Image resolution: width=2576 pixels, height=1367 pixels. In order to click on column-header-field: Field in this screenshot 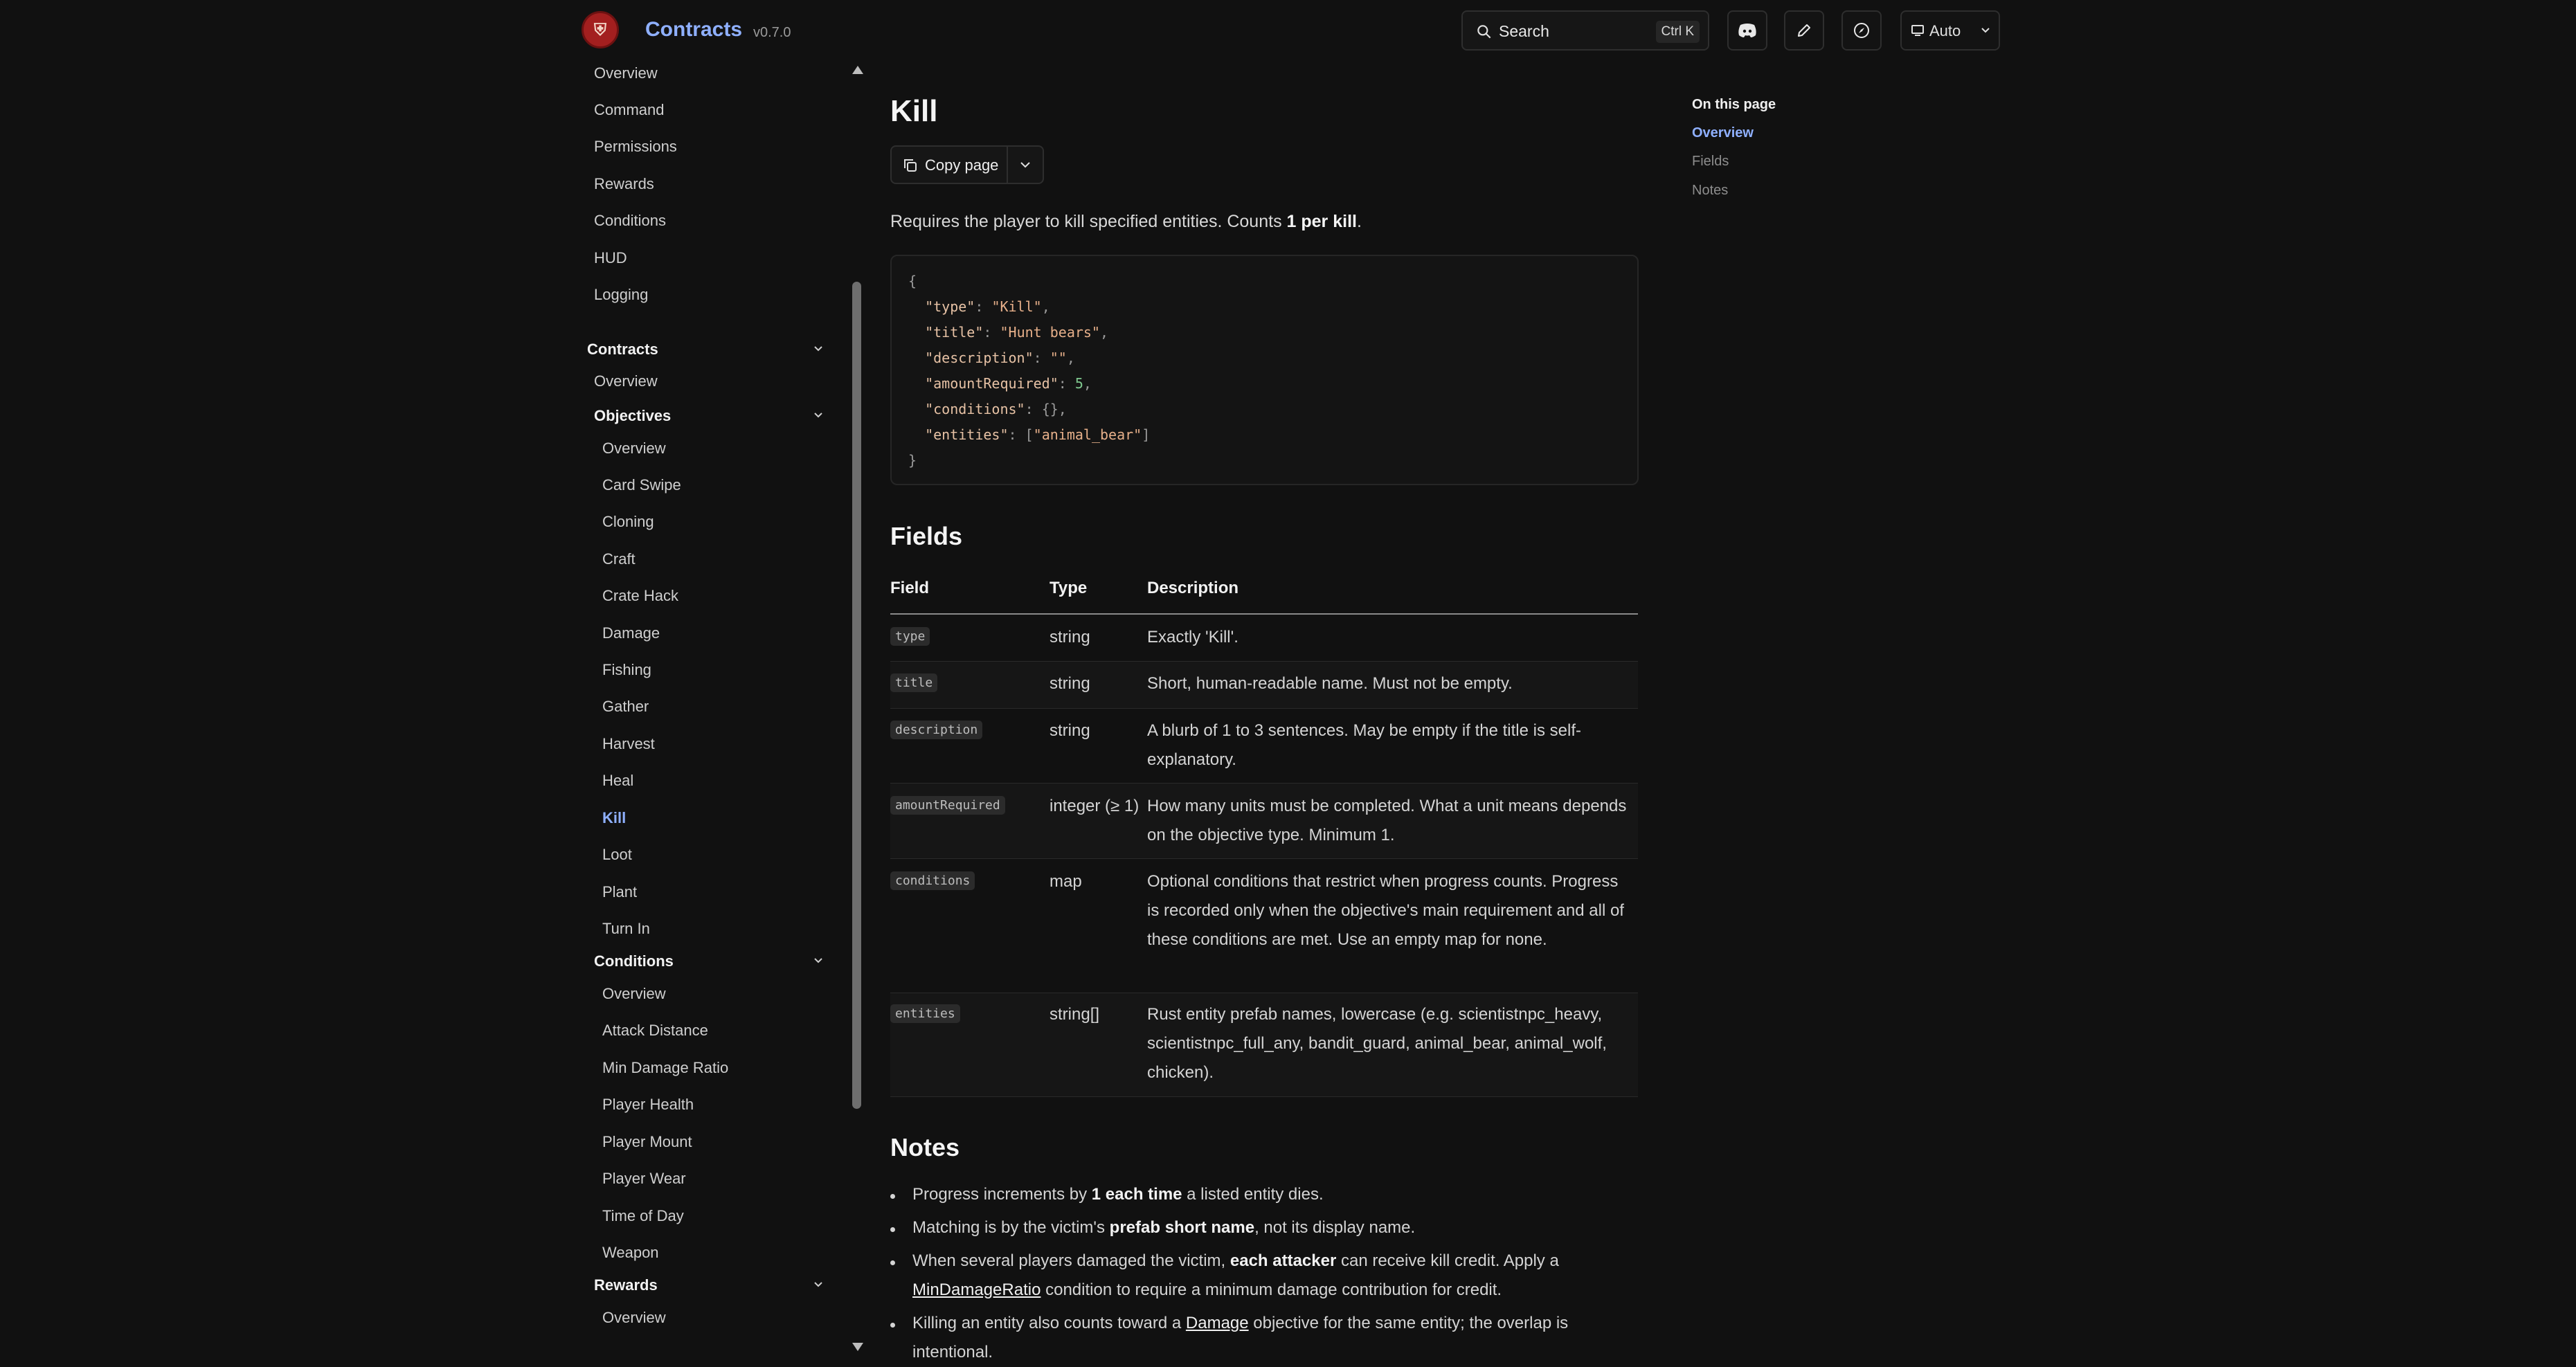, I will do `click(910, 588)`.